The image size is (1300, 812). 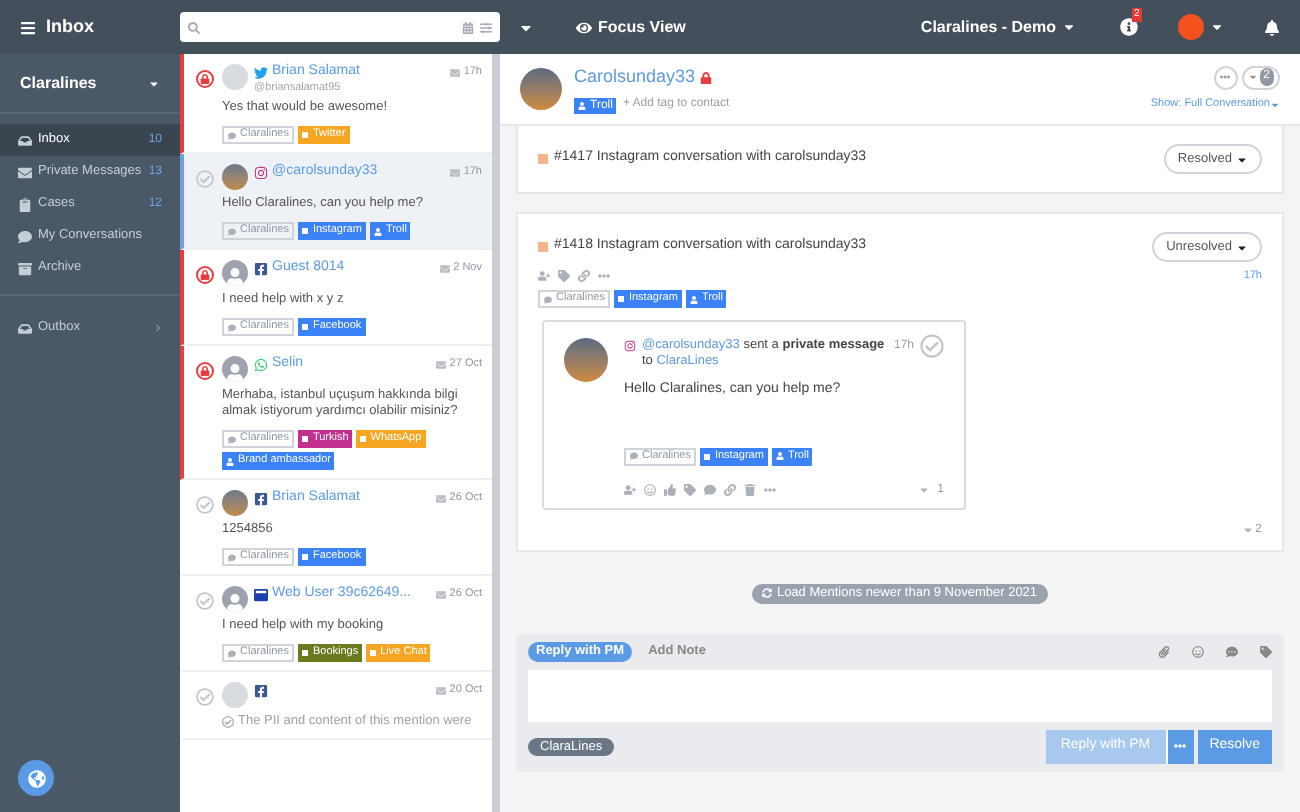 I want to click on globe-icon, so click(x=36, y=778).